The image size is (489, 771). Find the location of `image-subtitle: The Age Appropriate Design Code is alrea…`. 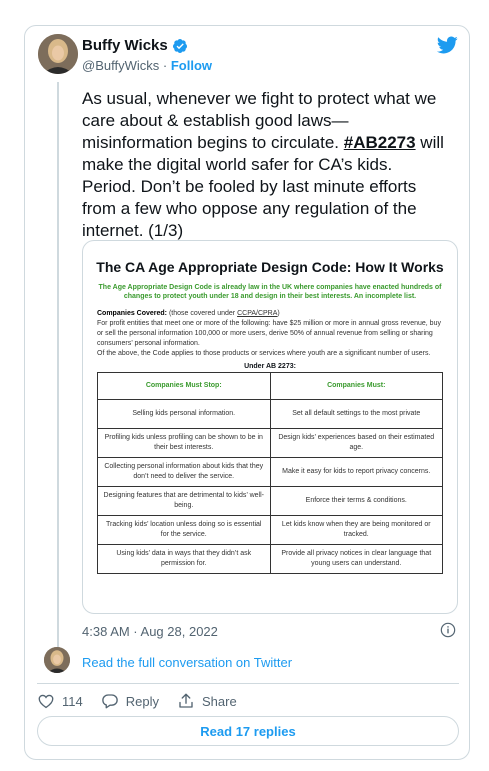

image-subtitle: The Age Appropriate Design Code is alrea… is located at coordinates (270, 292).